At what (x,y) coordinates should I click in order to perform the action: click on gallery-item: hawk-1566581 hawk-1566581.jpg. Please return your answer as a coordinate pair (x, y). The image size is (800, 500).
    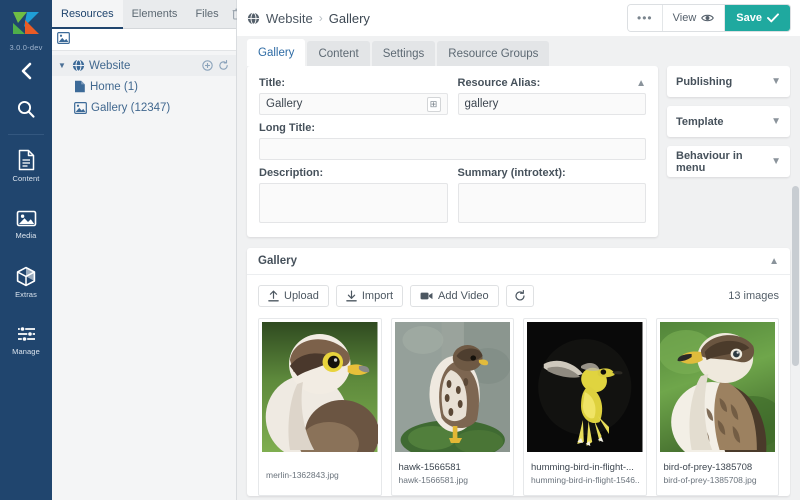
    Looking at the image, I should click on (452, 407).